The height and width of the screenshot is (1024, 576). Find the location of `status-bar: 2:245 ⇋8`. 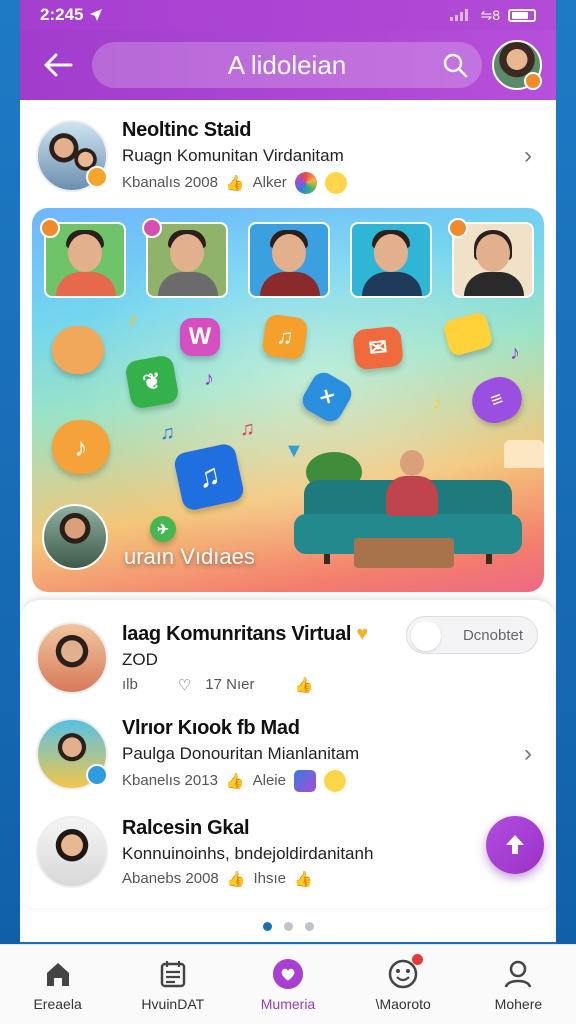

status-bar: 2:245 ⇋8 is located at coordinates (288, 15).